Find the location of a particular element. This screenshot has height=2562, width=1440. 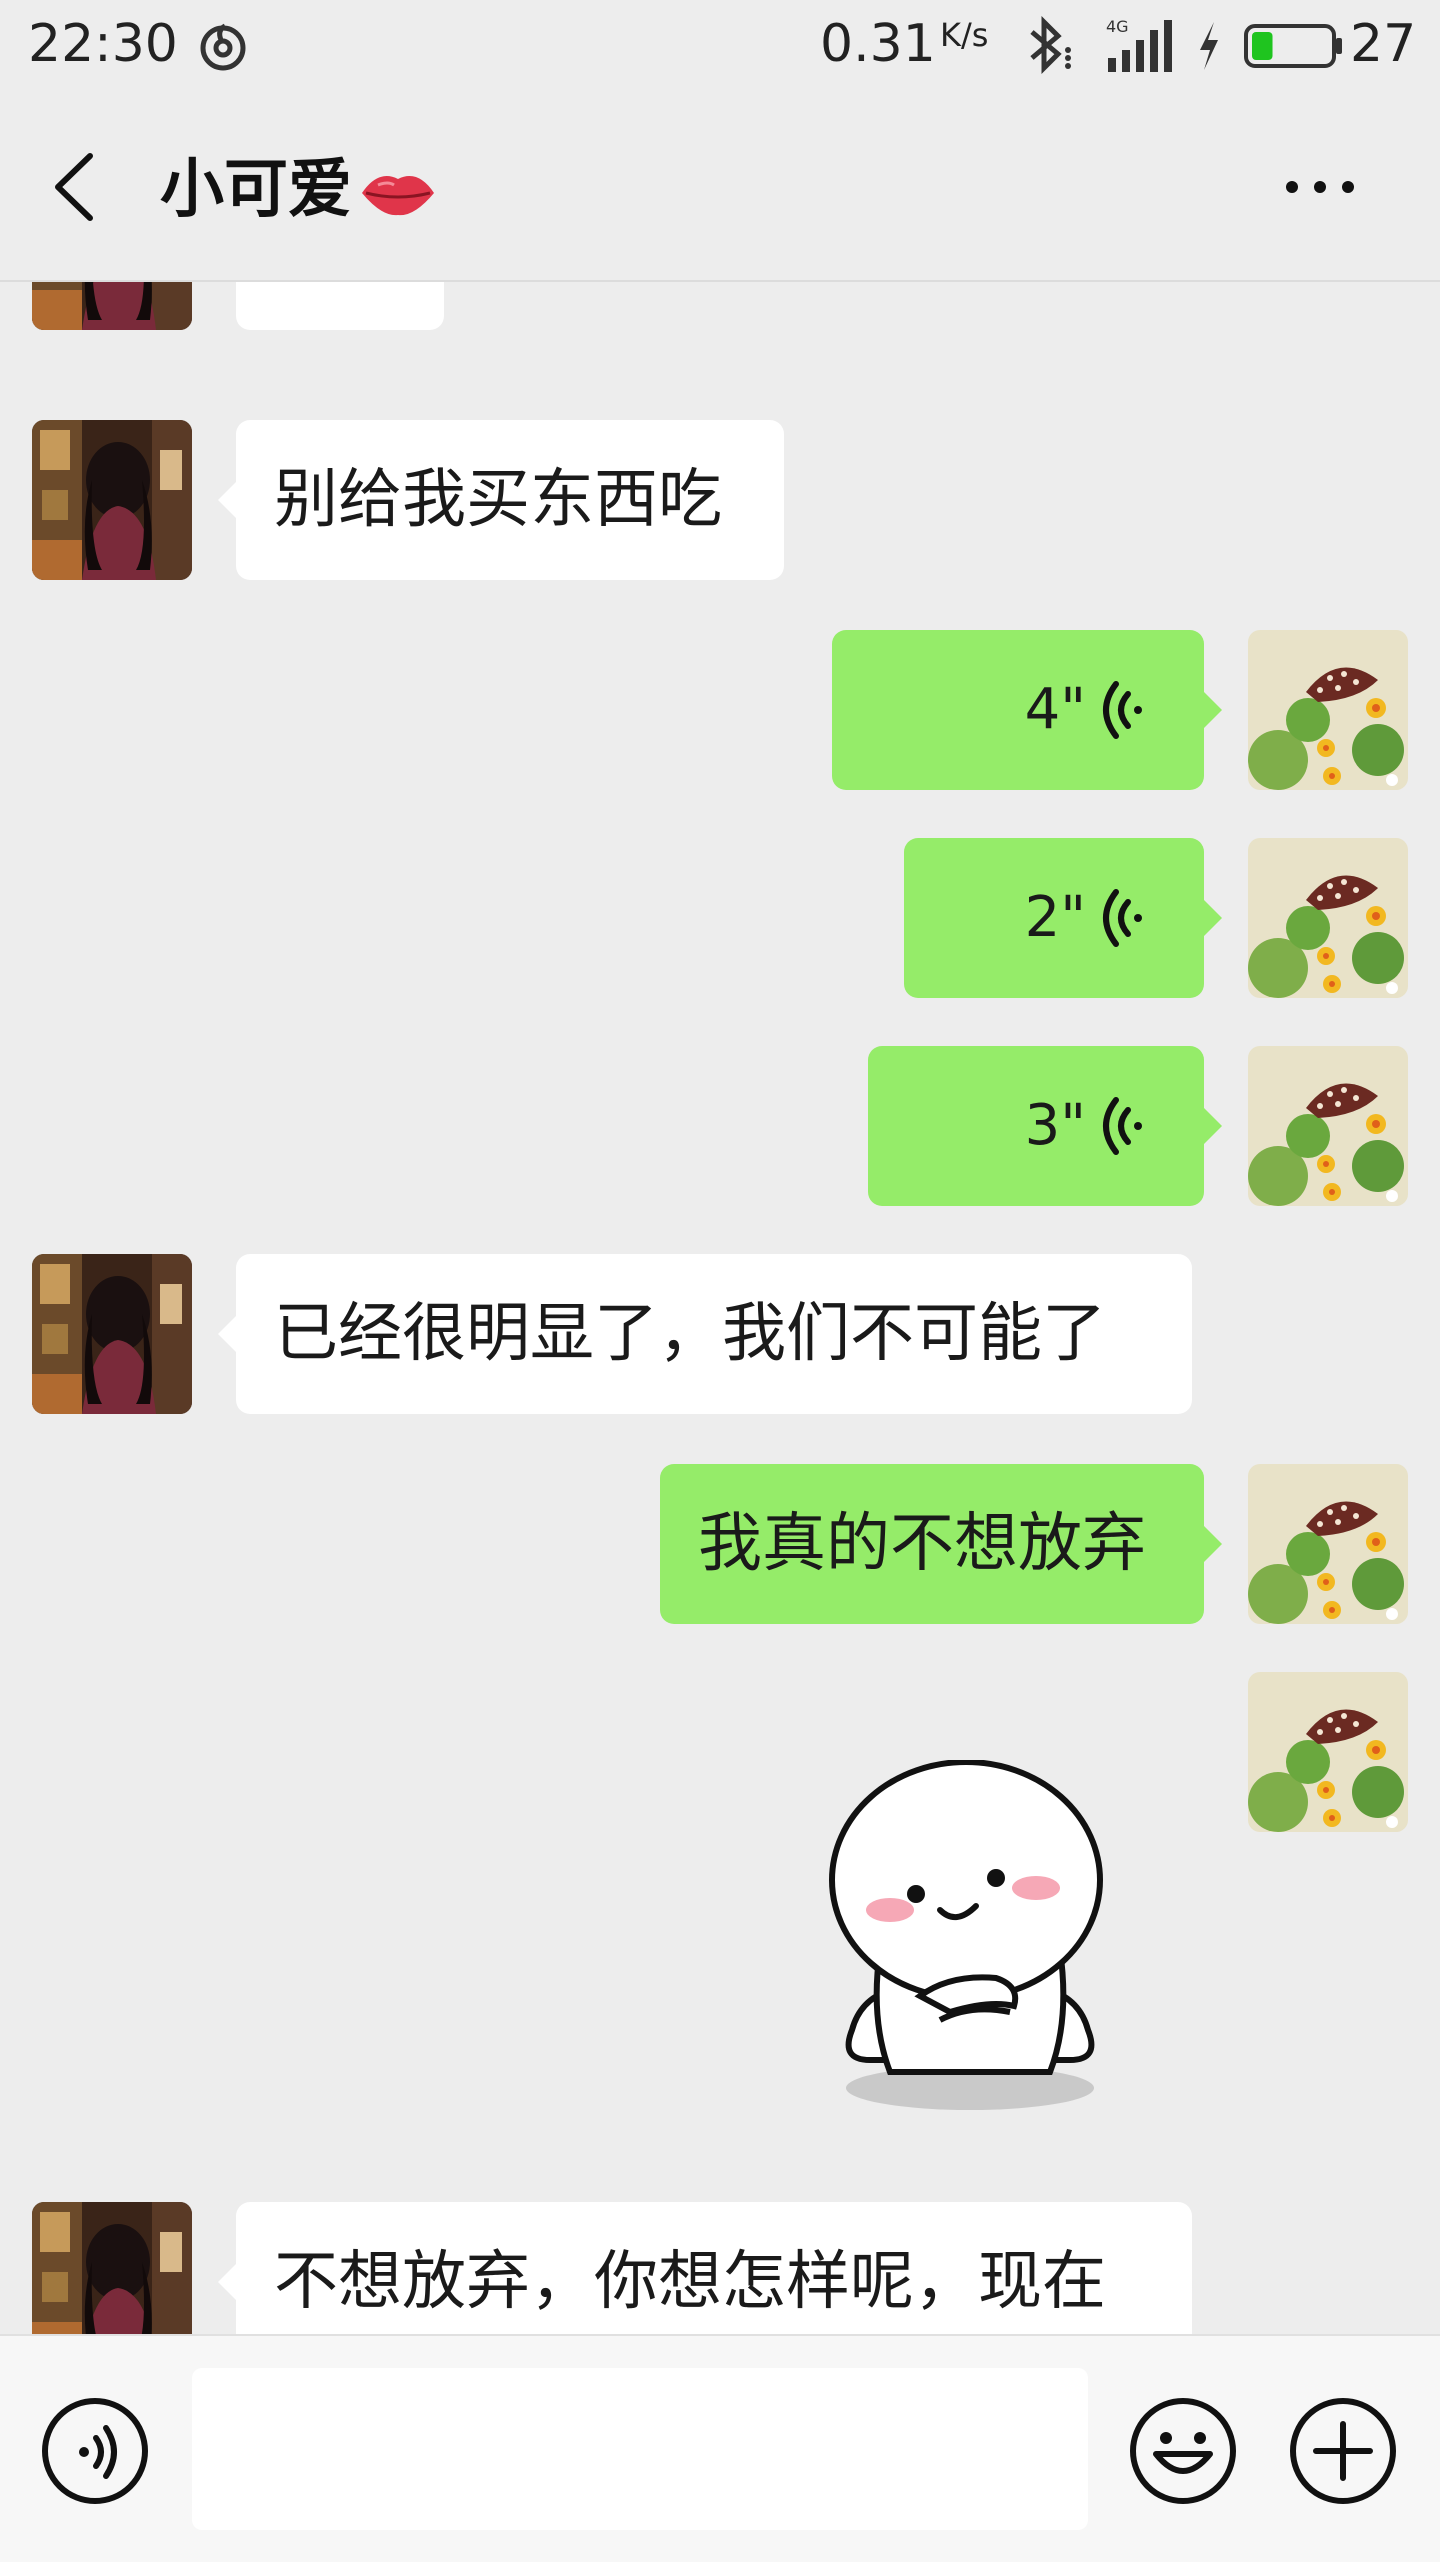

signal-label: 4G is located at coordinates (1117, 26).